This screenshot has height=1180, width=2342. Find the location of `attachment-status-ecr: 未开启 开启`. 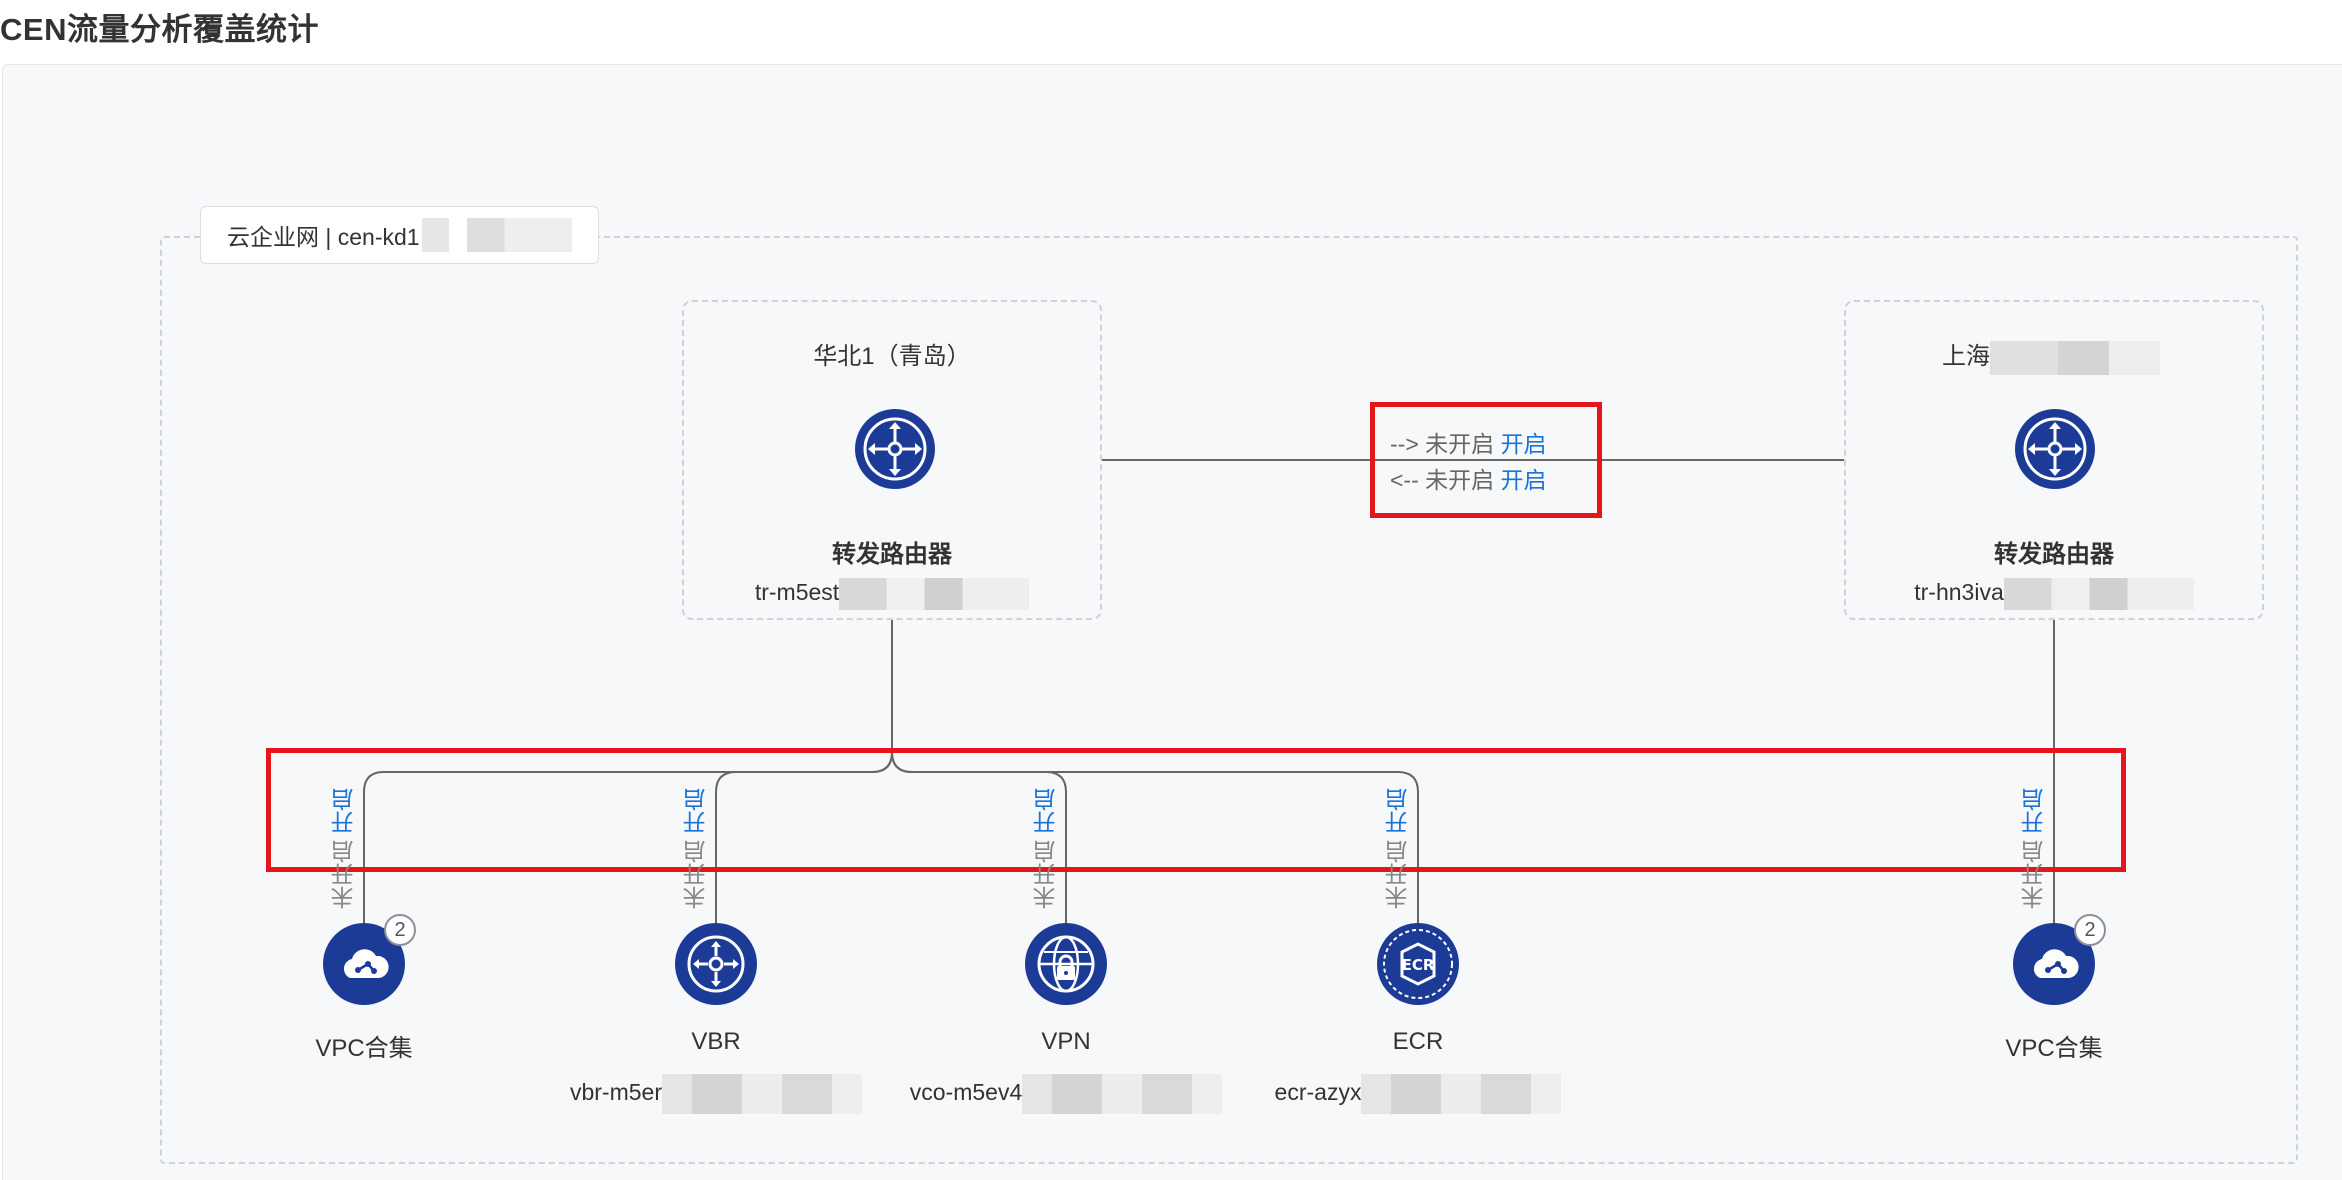

attachment-status-ecr: 未开启 开启 is located at coordinates (1400, 848).